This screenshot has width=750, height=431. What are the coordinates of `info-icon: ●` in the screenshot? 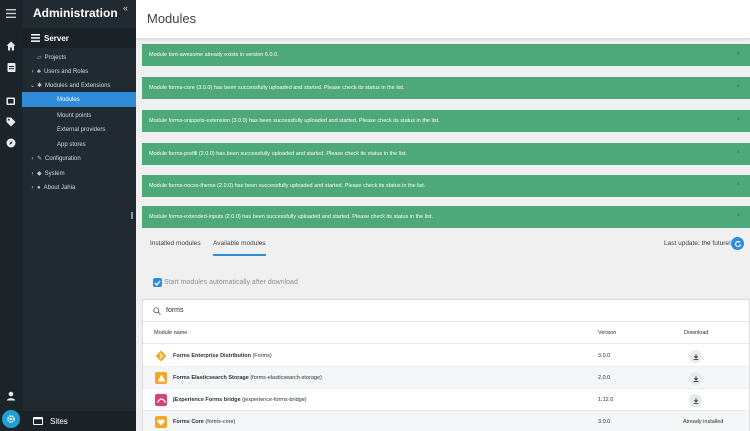 It's located at (39, 187).